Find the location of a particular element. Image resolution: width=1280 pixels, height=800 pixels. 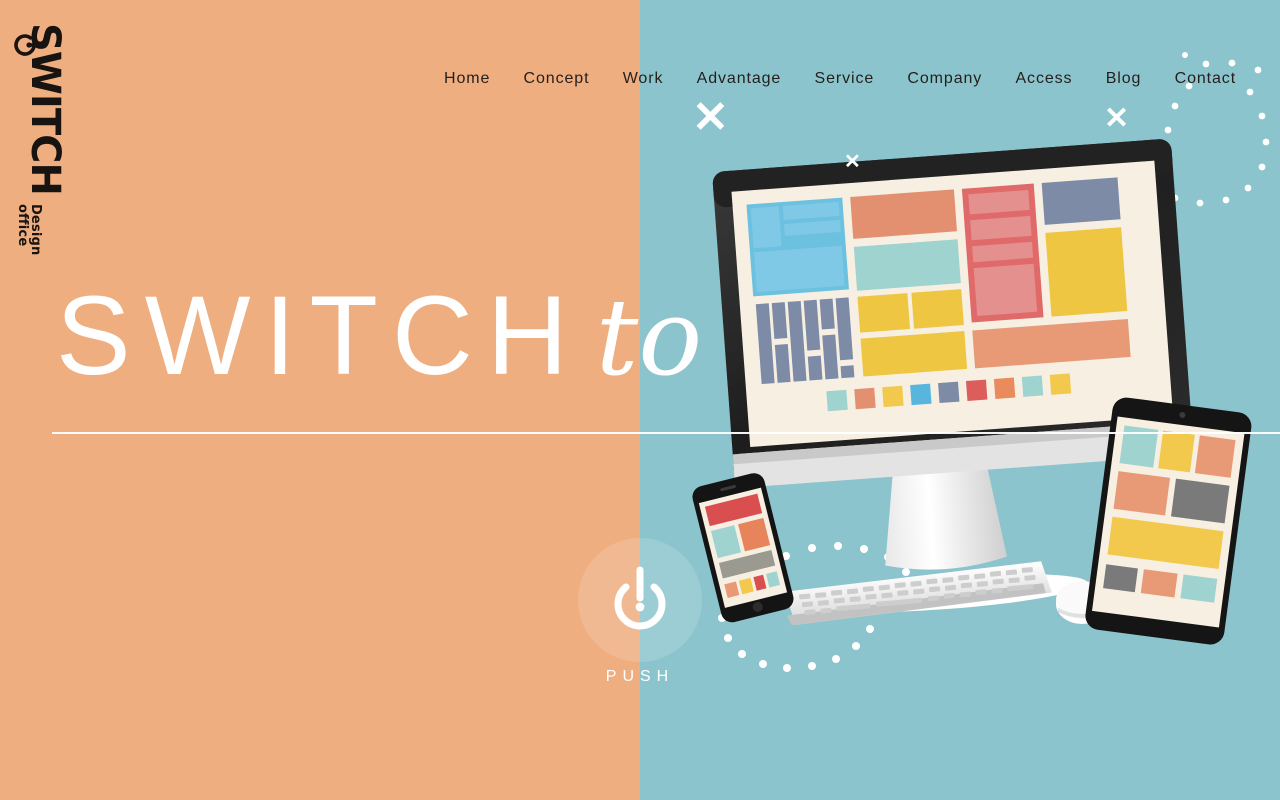

nav-item-concept: Concept is located at coordinates (557, 79).